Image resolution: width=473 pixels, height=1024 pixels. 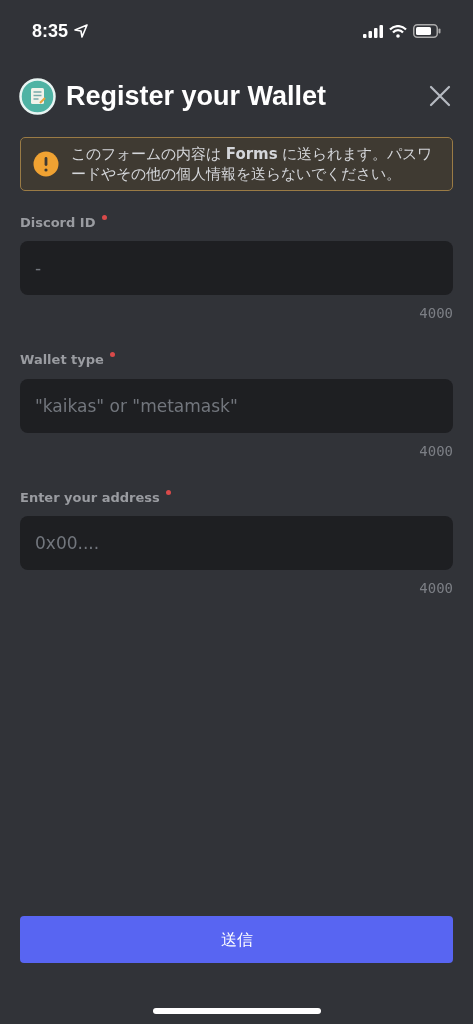 I want to click on input-field: "kaikas" or "metamask", so click(x=236, y=405).